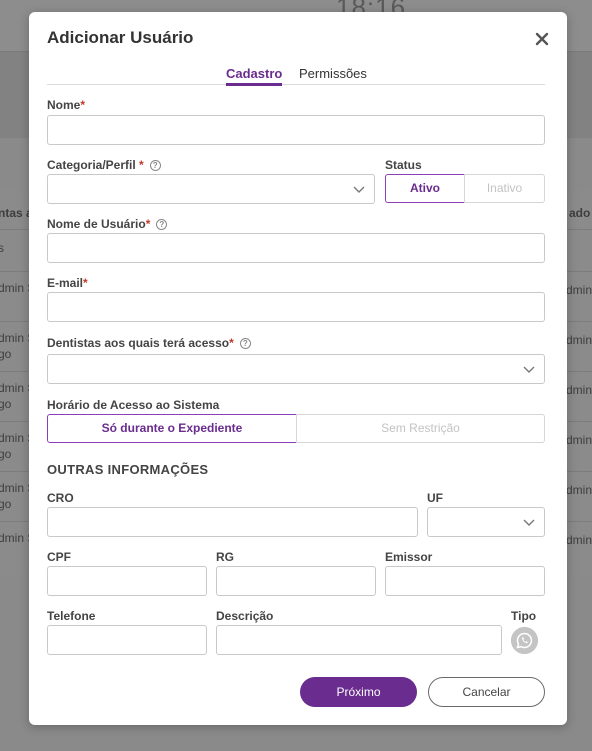  What do you see at coordinates (127, 640) in the screenshot?
I see `telefone-input` at bounding box center [127, 640].